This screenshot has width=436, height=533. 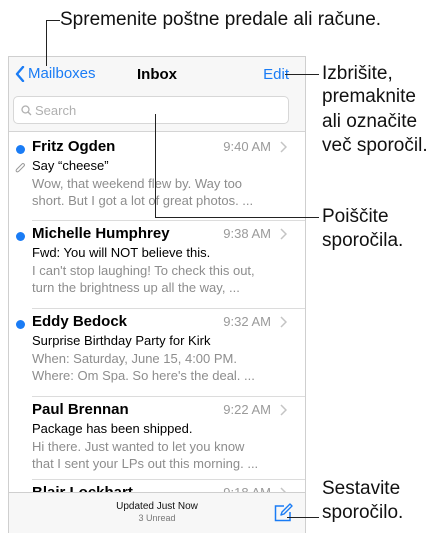 I want to click on search-bar: Search, so click(x=157, y=111).